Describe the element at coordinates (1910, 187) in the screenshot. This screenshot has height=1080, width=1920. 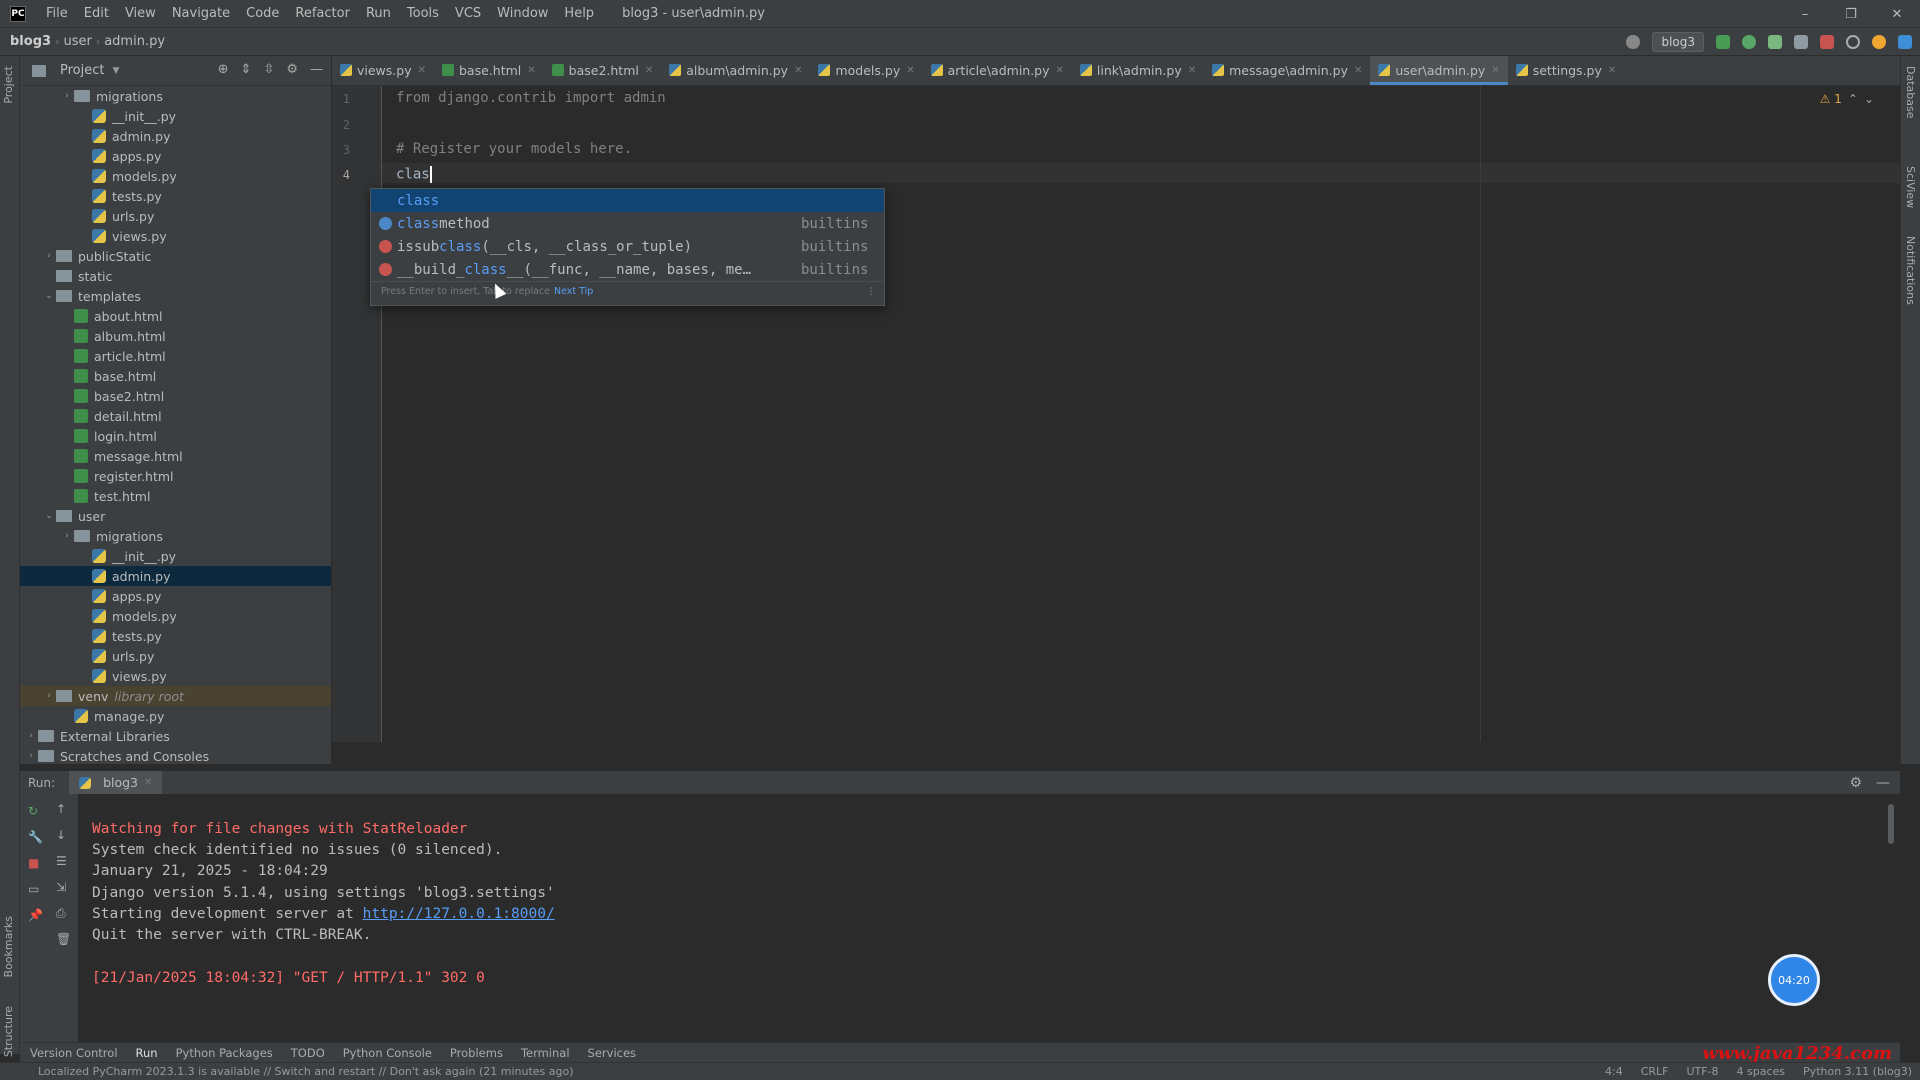
I see `sciview-tool-button: SciView` at that location.